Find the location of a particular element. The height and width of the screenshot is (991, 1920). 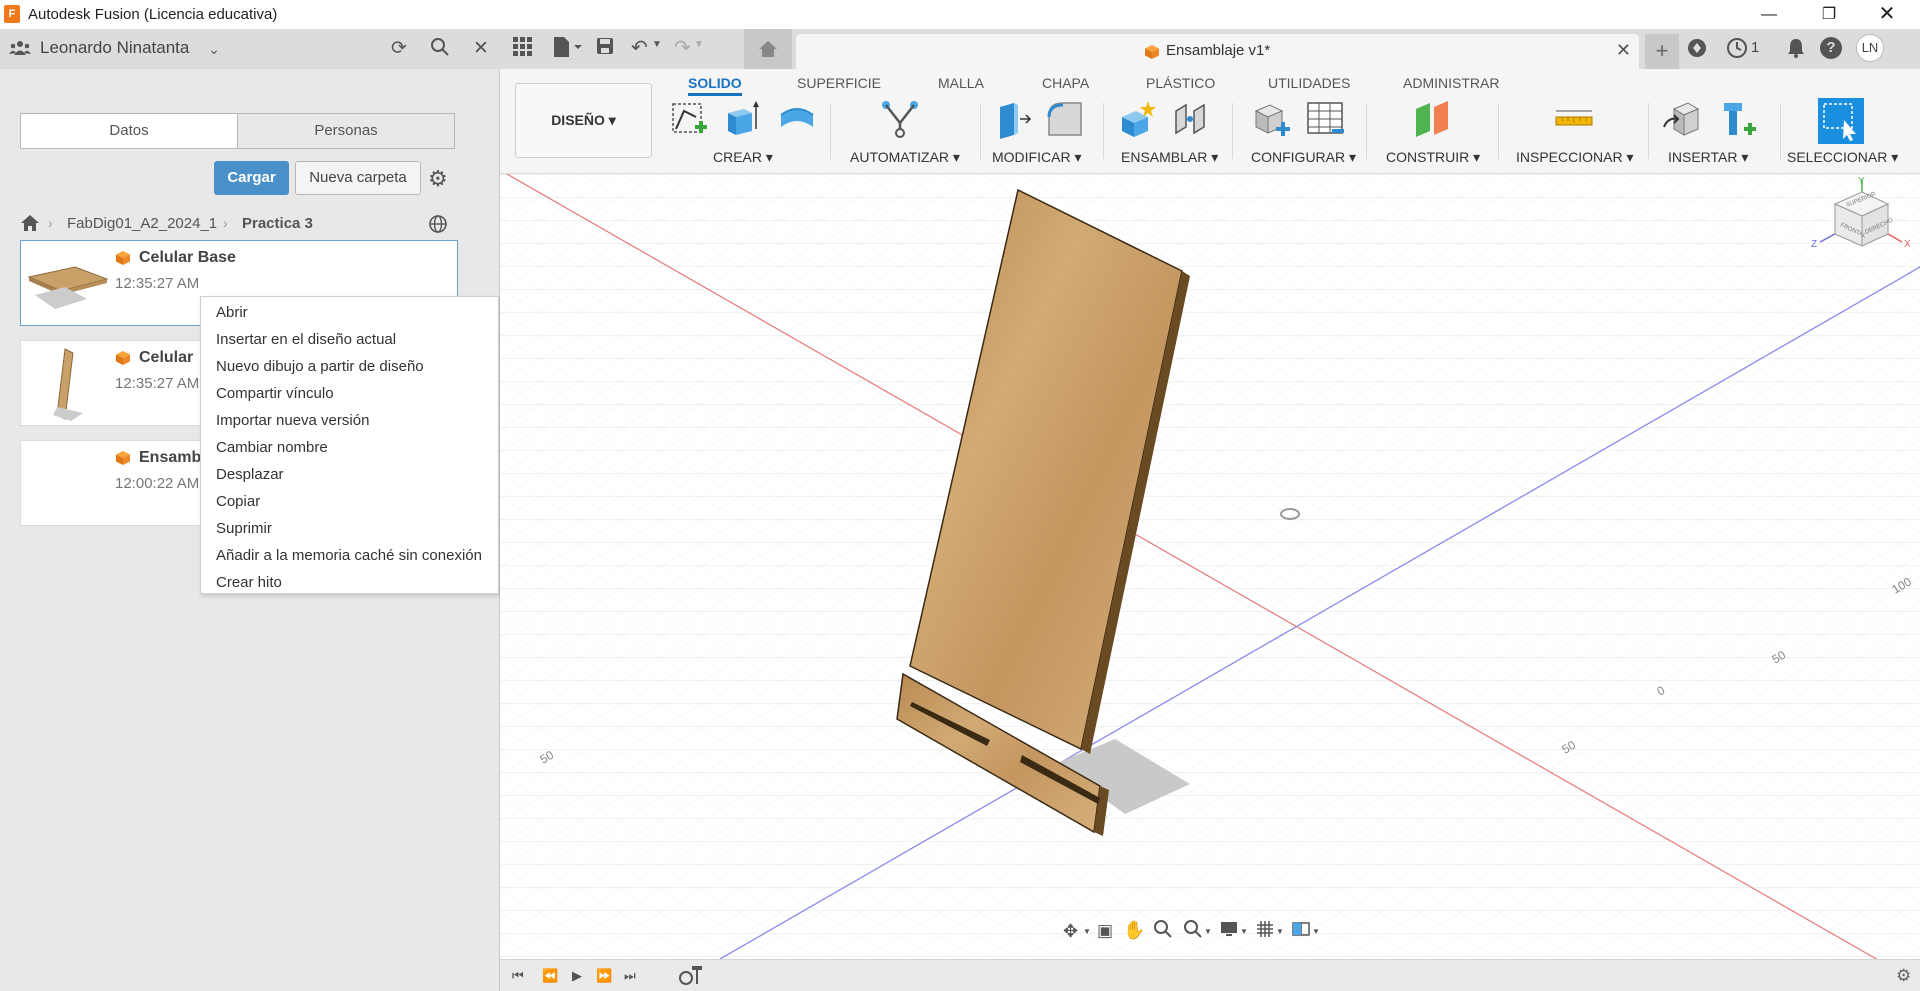

construct-plane-icon is located at coordinates (1432, 119).